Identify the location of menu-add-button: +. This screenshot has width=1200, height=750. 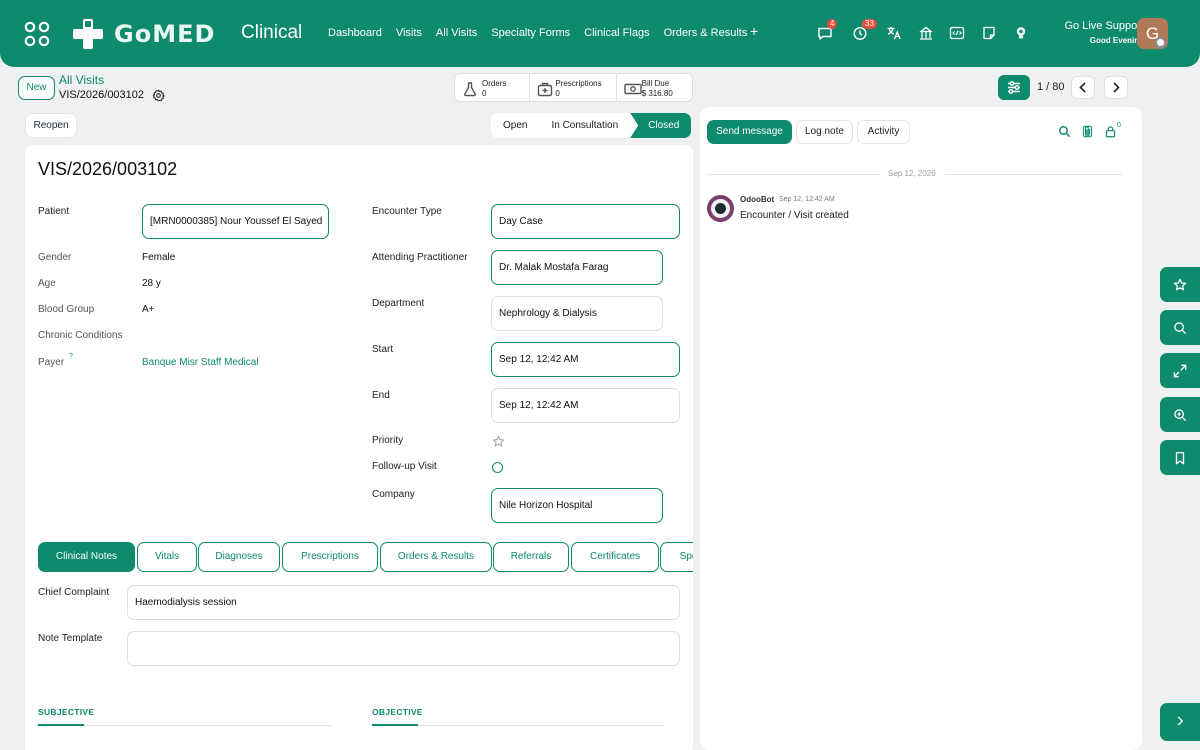
(754, 31).